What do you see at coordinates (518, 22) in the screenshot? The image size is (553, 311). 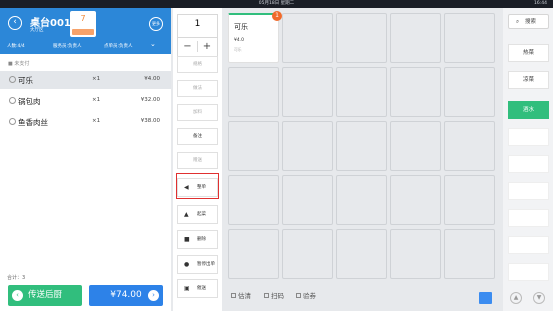 I see `search-icon: ⌕` at bounding box center [518, 22].